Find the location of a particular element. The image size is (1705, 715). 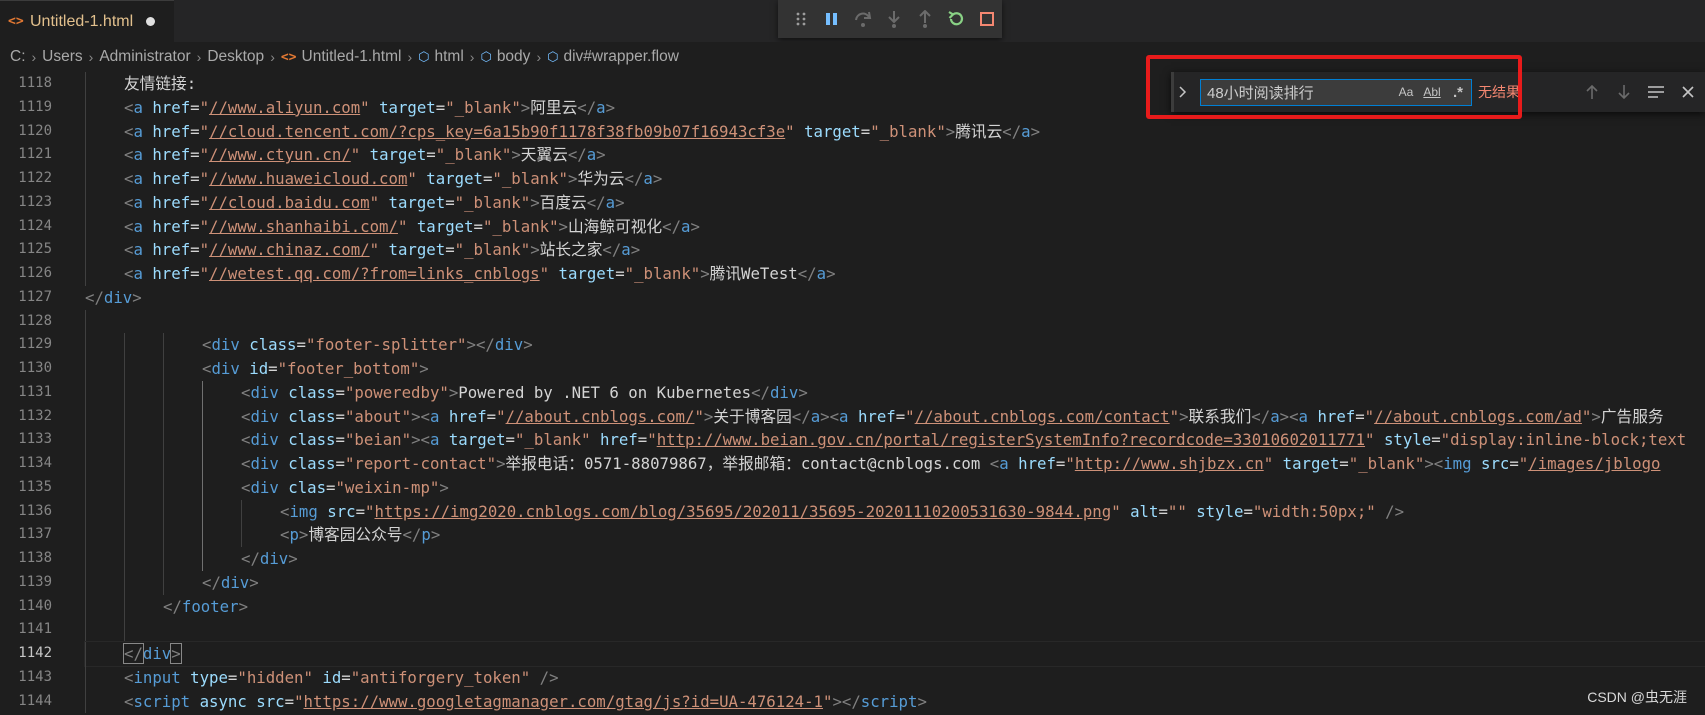

code-content: <div class="footer-splitter"></div> is located at coordinates (367, 344).